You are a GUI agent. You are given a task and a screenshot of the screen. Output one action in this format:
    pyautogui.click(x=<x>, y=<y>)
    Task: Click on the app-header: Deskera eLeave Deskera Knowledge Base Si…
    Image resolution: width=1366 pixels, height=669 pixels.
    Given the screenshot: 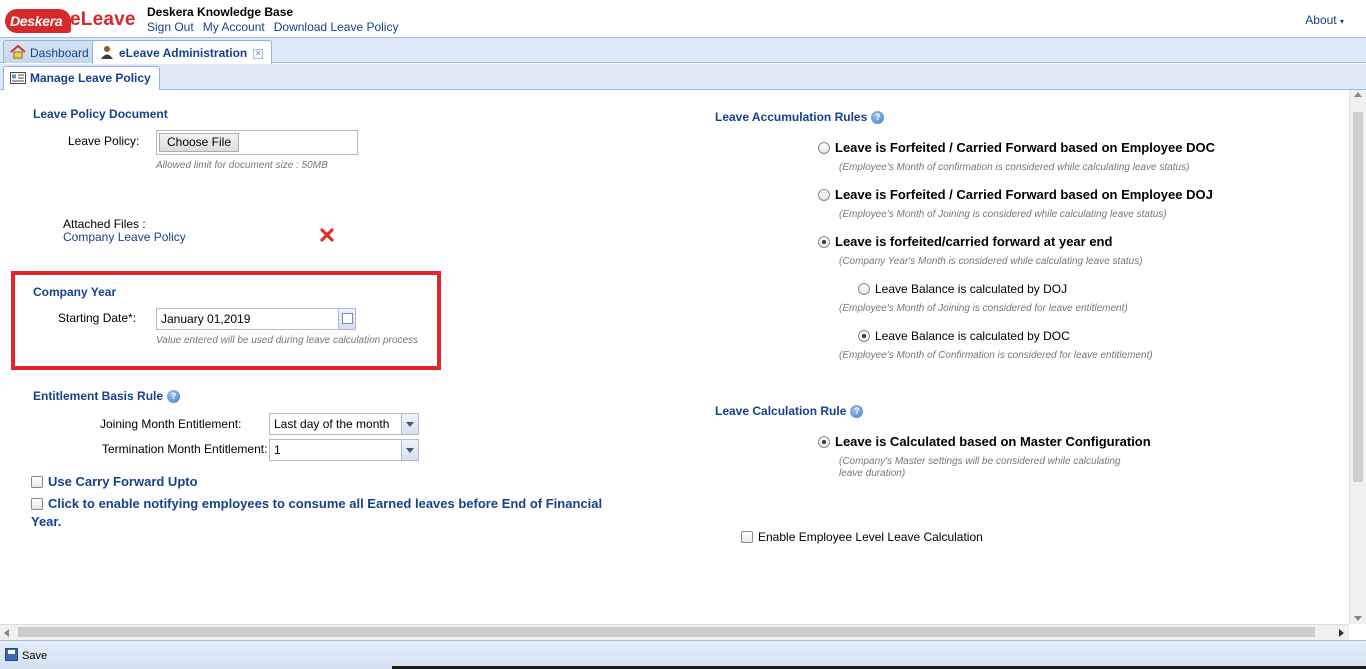 What is the action you would take?
    pyautogui.click(x=683, y=19)
    